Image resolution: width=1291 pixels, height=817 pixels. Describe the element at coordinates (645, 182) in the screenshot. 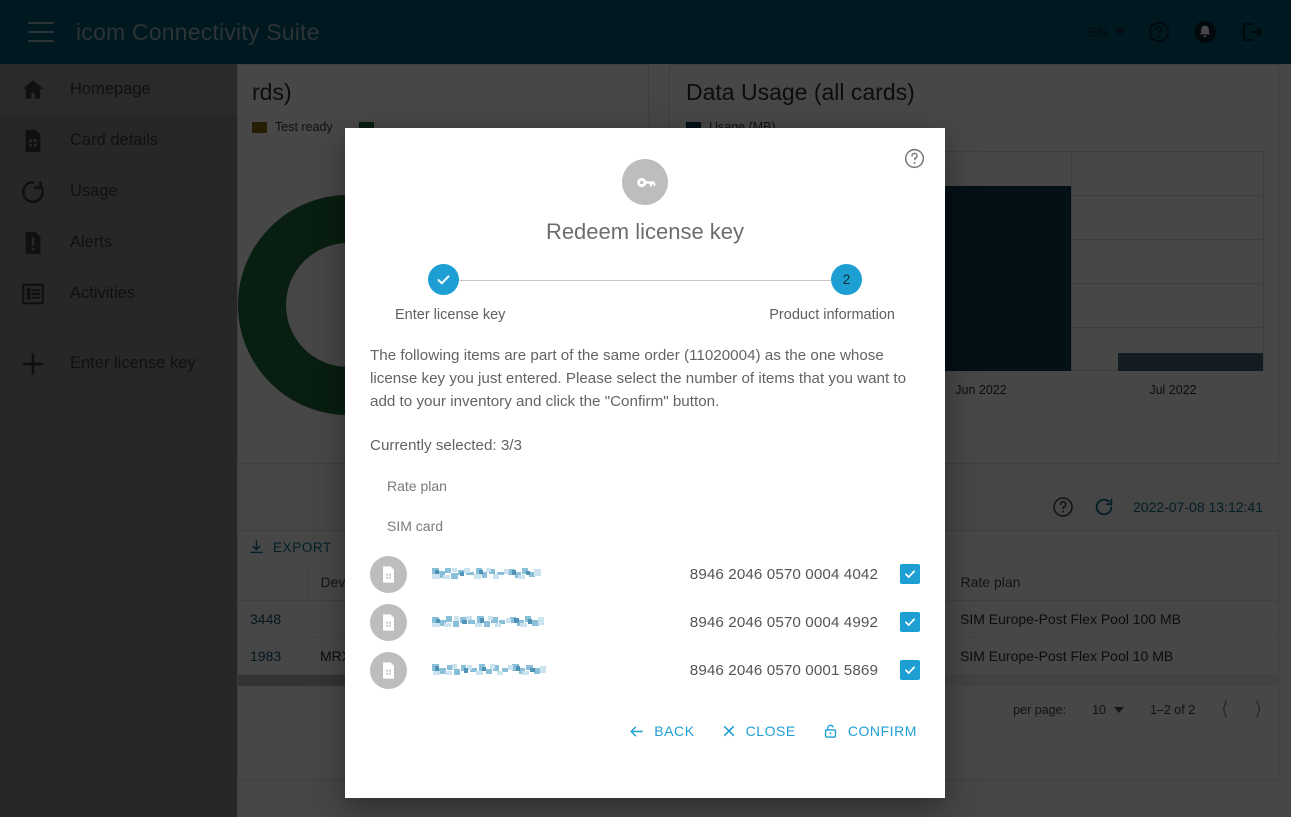

I see `key-icon` at that location.